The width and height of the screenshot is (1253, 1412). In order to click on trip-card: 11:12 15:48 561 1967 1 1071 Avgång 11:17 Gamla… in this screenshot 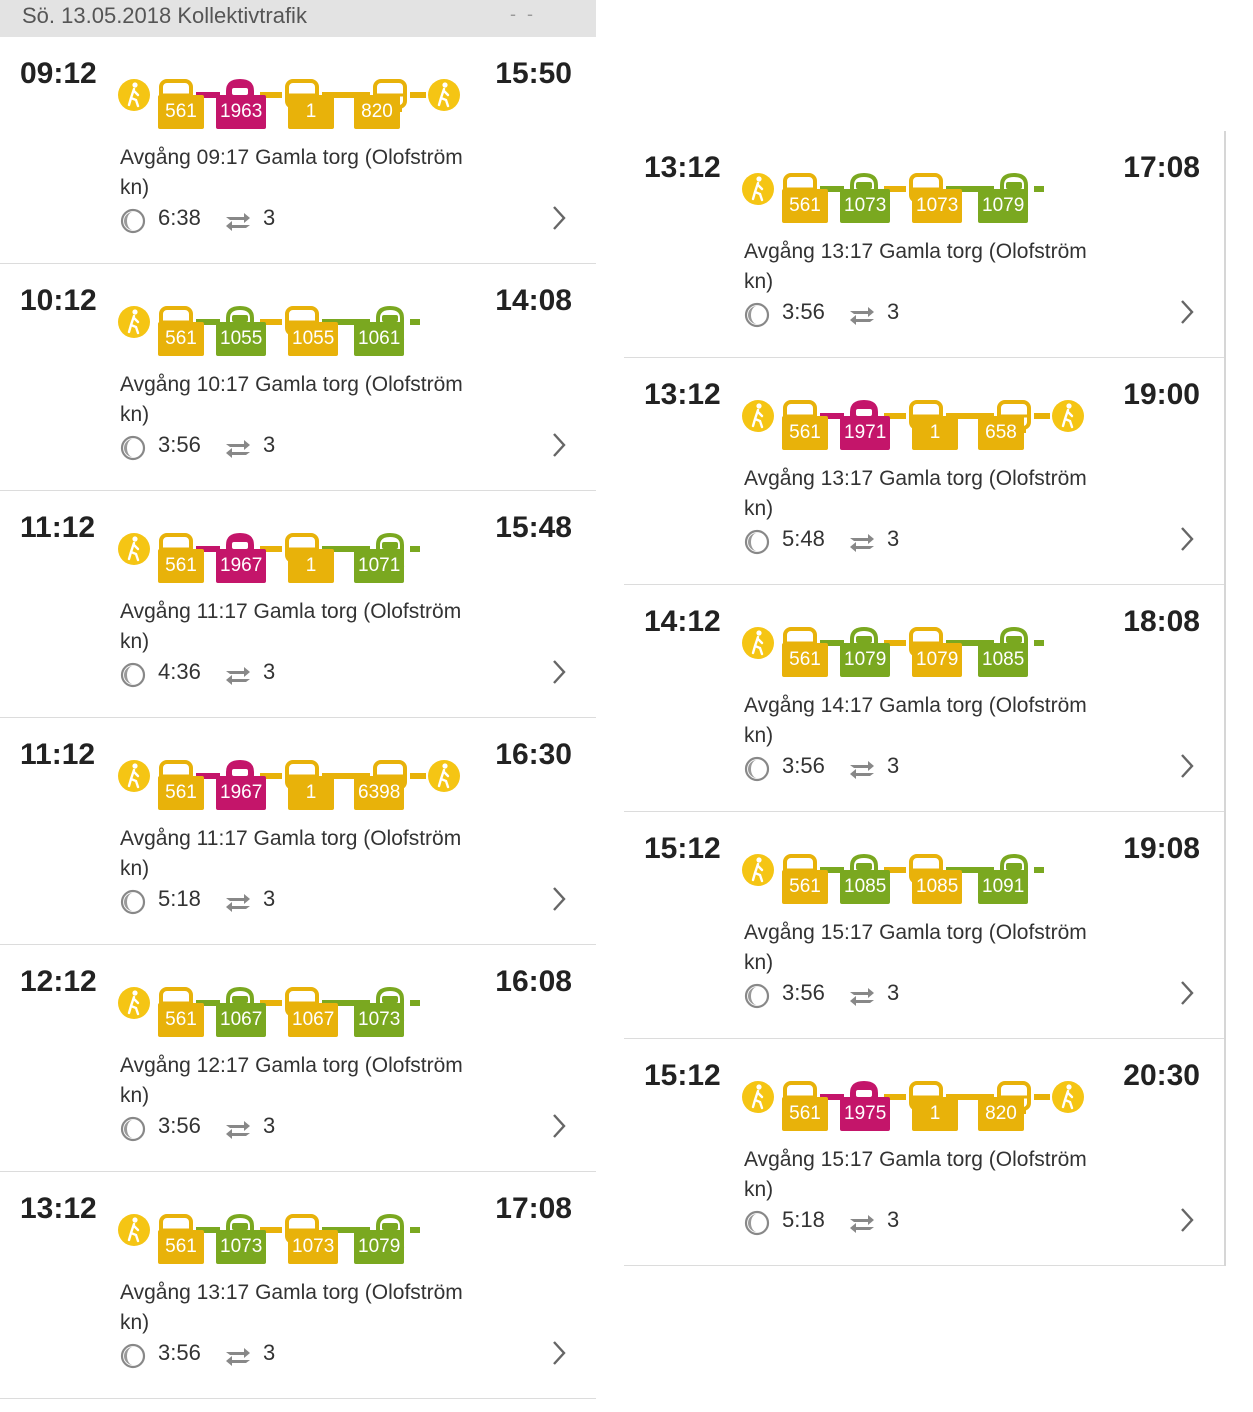, I will do `click(298, 604)`.